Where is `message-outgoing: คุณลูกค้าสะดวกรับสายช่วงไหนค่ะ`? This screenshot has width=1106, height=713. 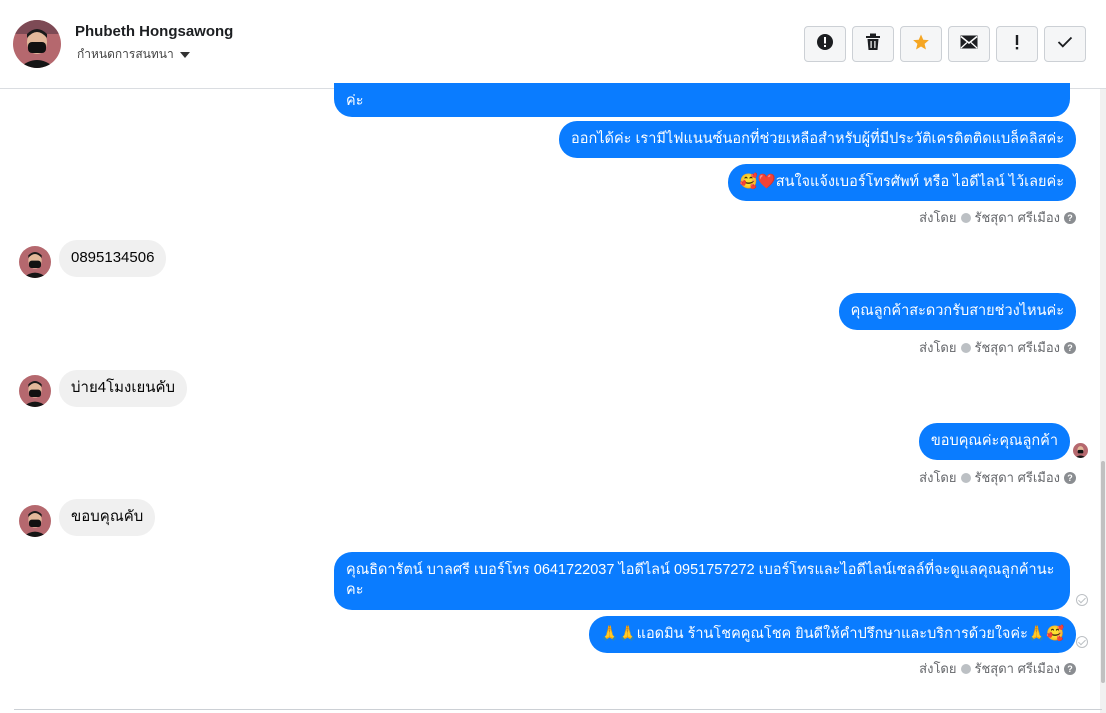
message-outgoing: คุณลูกค้าสะดวกรับสายช่วงไหนค่ะ is located at coordinates (957, 311).